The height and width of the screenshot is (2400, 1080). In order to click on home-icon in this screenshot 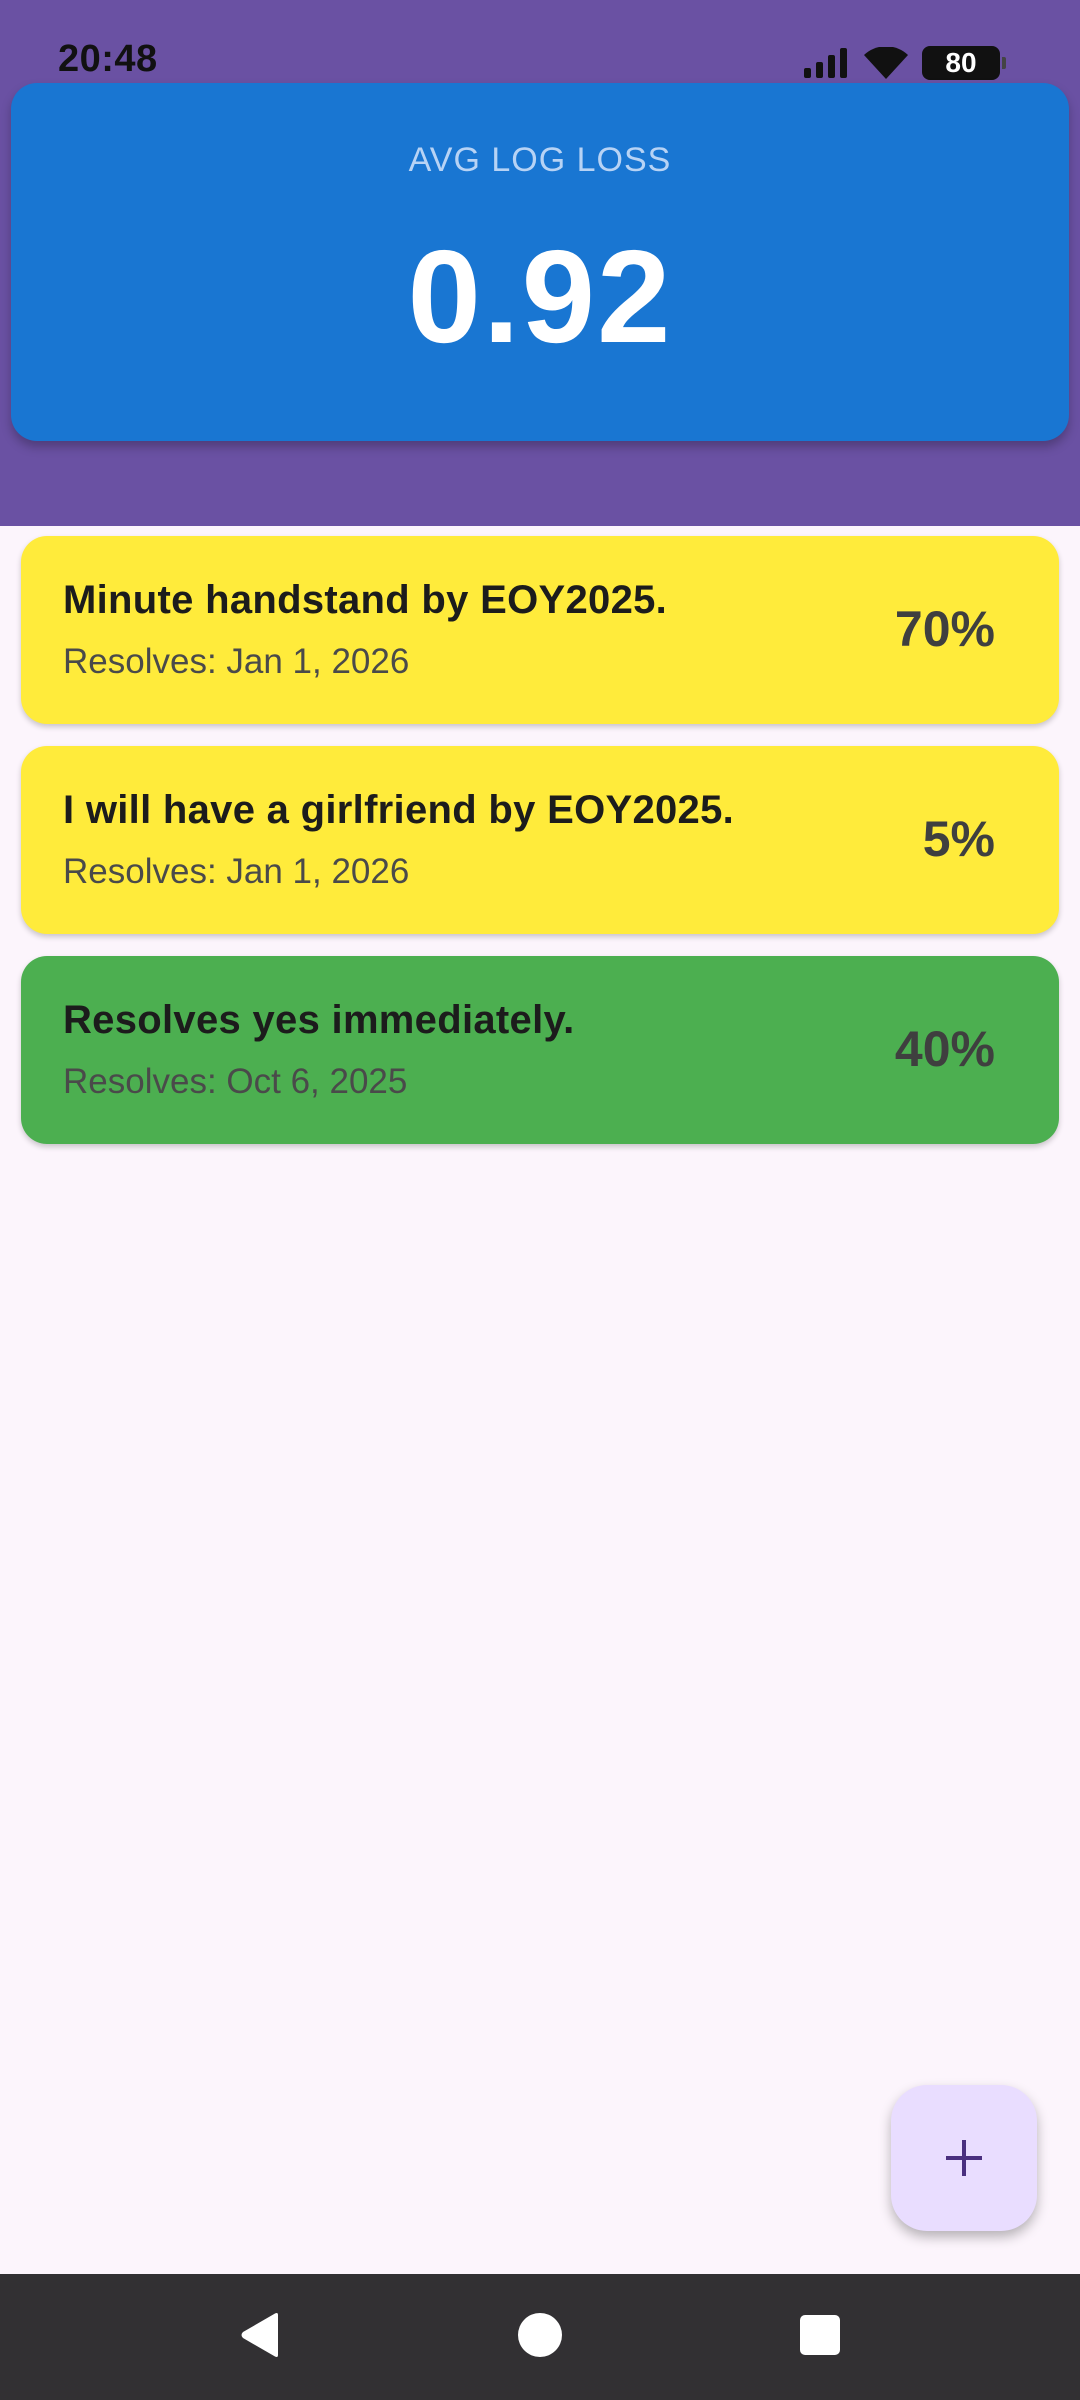, I will do `click(540, 2337)`.